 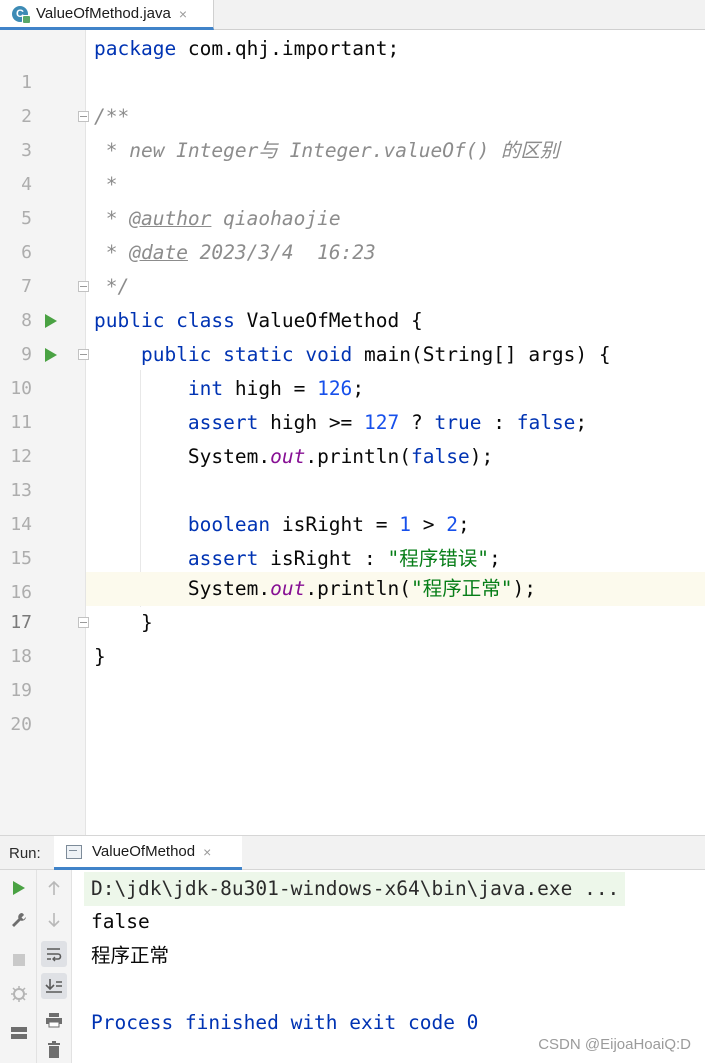 What do you see at coordinates (54, 986) in the screenshot?
I see `scroll-to-end-icon` at bounding box center [54, 986].